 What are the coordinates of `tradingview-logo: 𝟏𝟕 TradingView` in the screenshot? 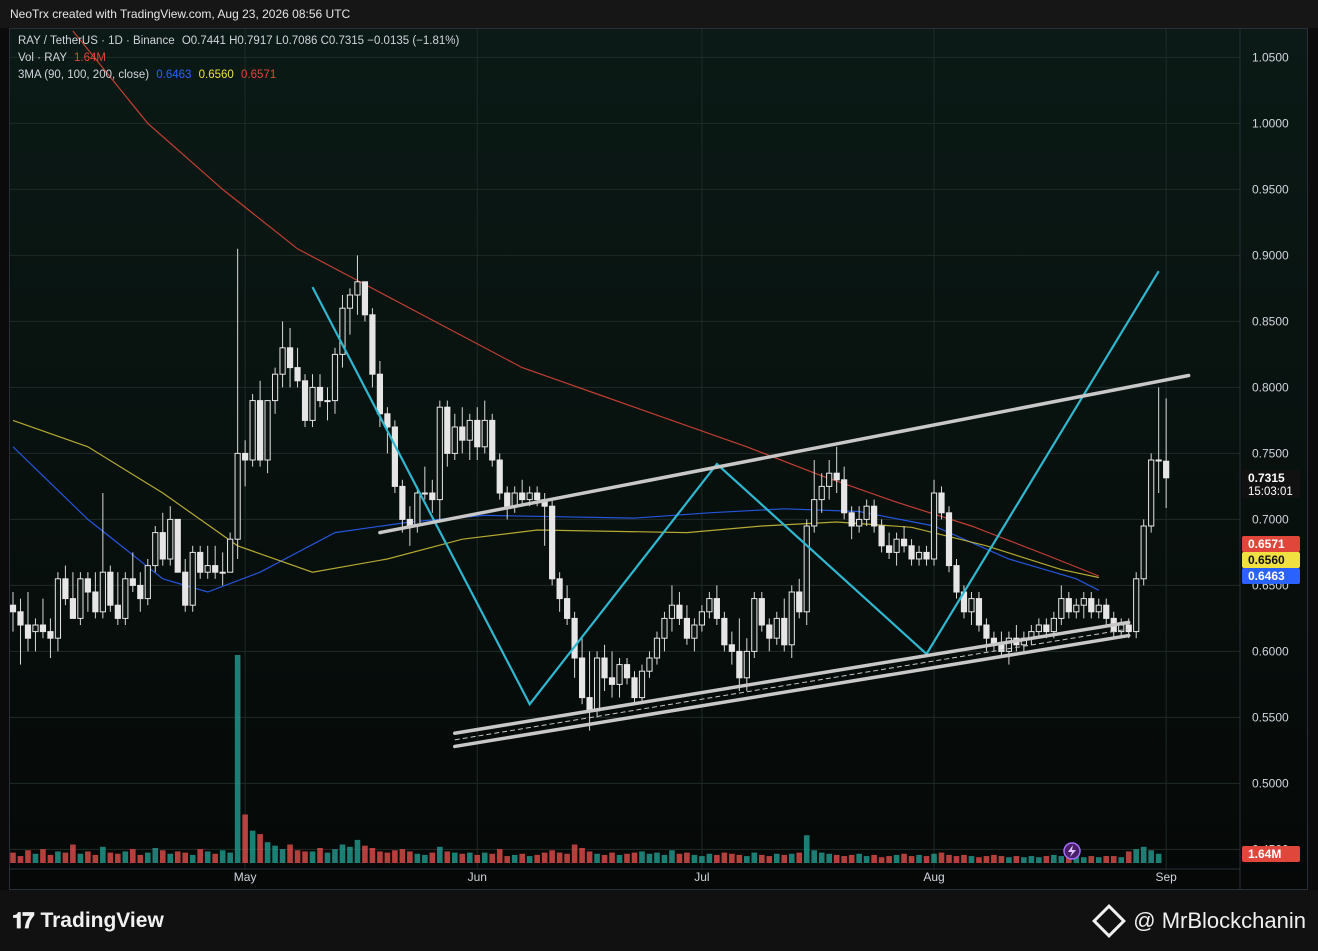 It's located at (88, 921).